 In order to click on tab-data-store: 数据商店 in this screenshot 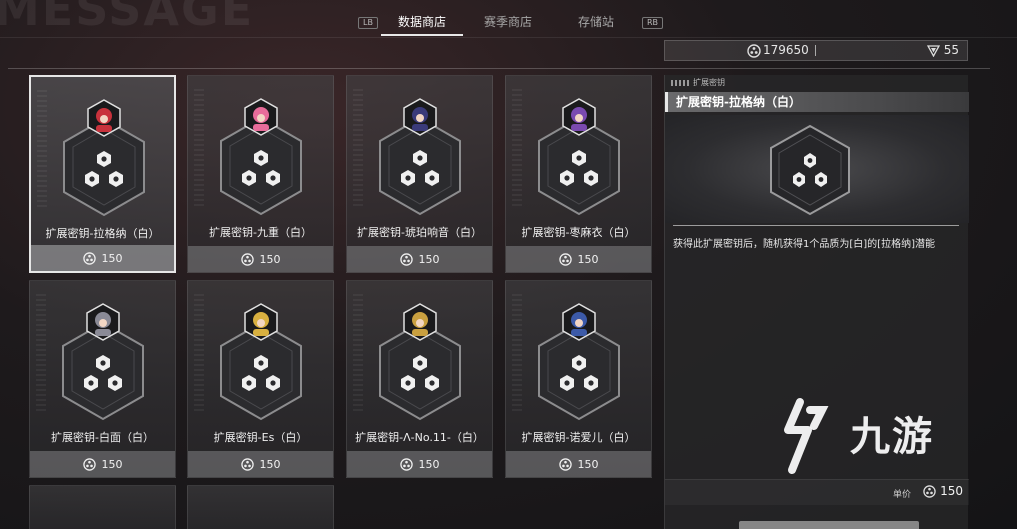, I will do `click(422, 22)`.